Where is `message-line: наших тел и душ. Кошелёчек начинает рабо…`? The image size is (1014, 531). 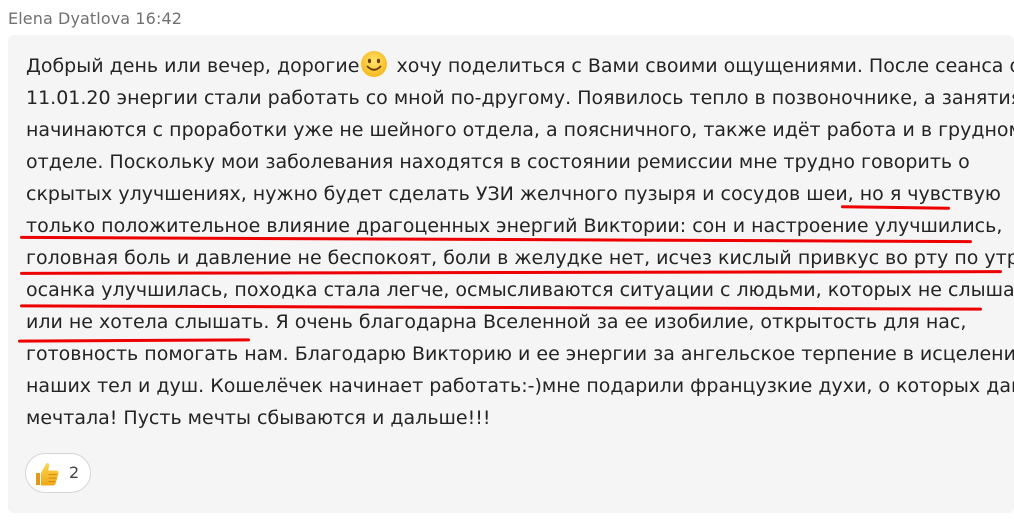
message-line: наших тел и душ. Кошелёчек начинает рабо… is located at coordinates (520, 386).